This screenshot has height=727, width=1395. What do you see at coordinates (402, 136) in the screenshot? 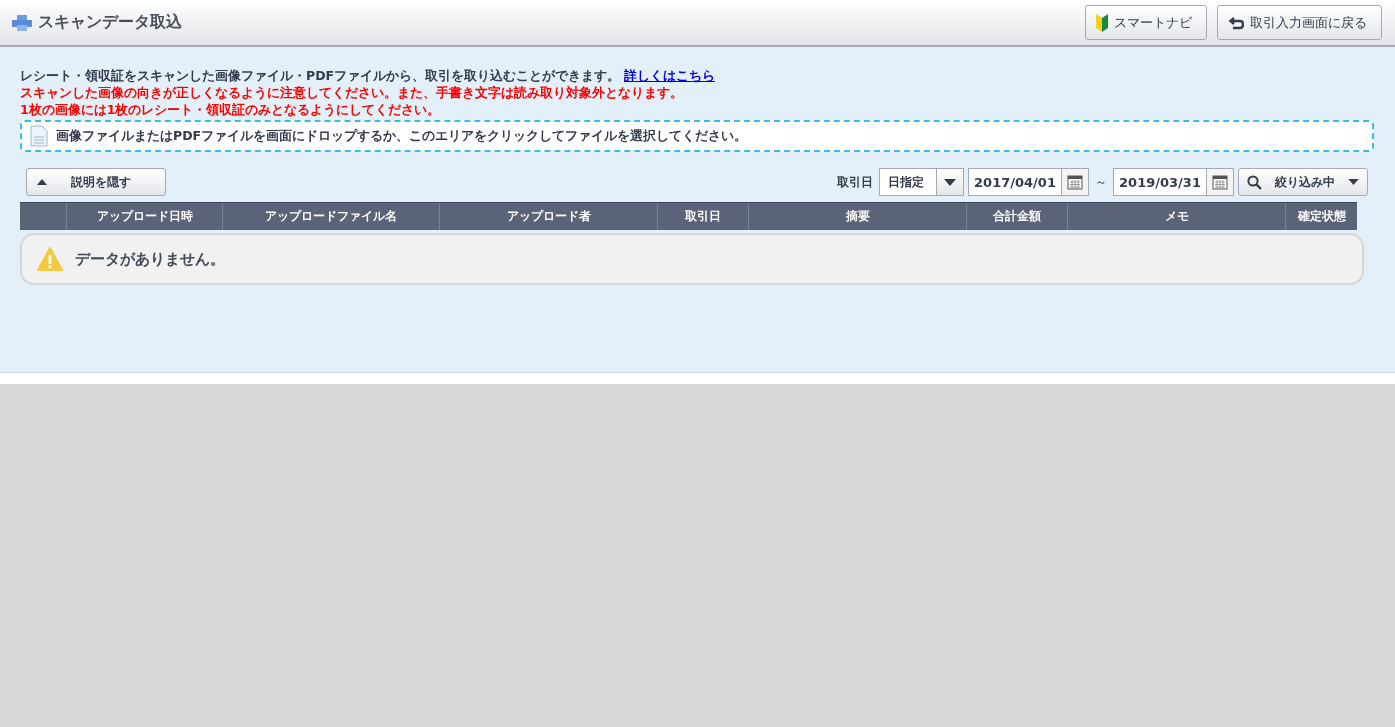
I see `drop-zone-text: 画像ファイルまたはPDFファイルを画面にドロップするか、このエリアをクリックしてファイルを選択してください。` at bounding box center [402, 136].